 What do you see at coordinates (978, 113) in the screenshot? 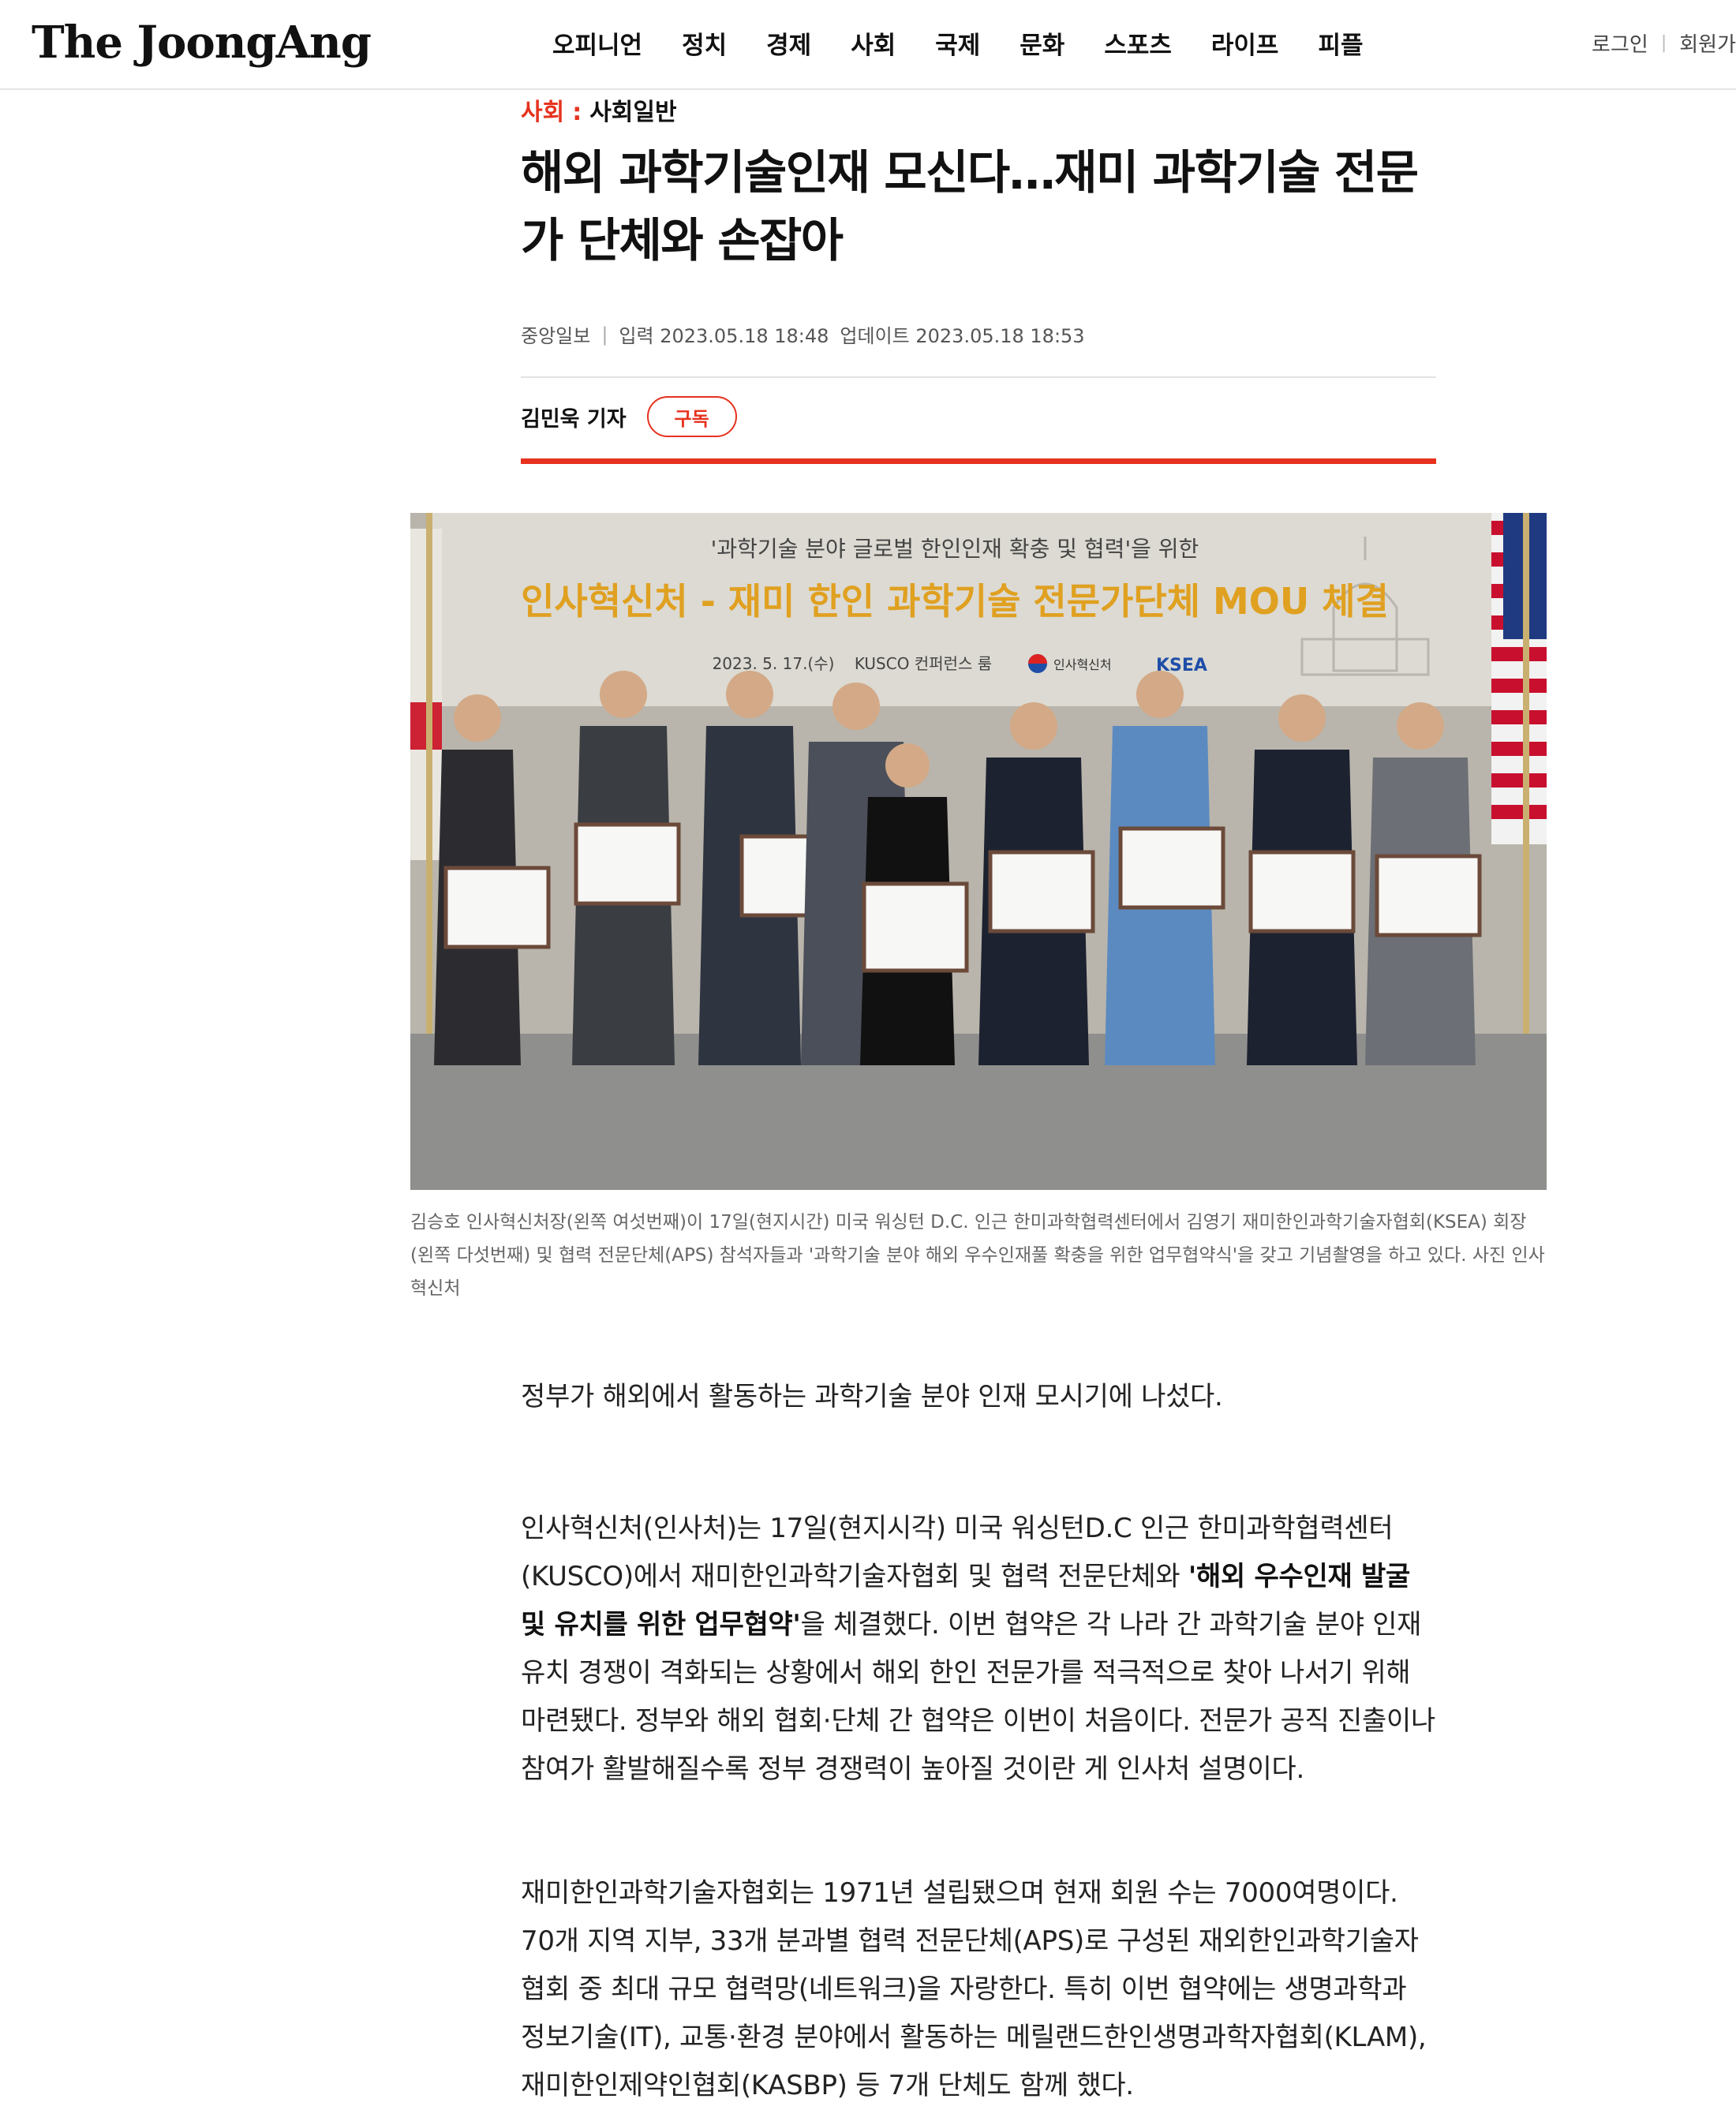
I see `breadcrumb: 사회: 사회일반` at bounding box center [978, 113].